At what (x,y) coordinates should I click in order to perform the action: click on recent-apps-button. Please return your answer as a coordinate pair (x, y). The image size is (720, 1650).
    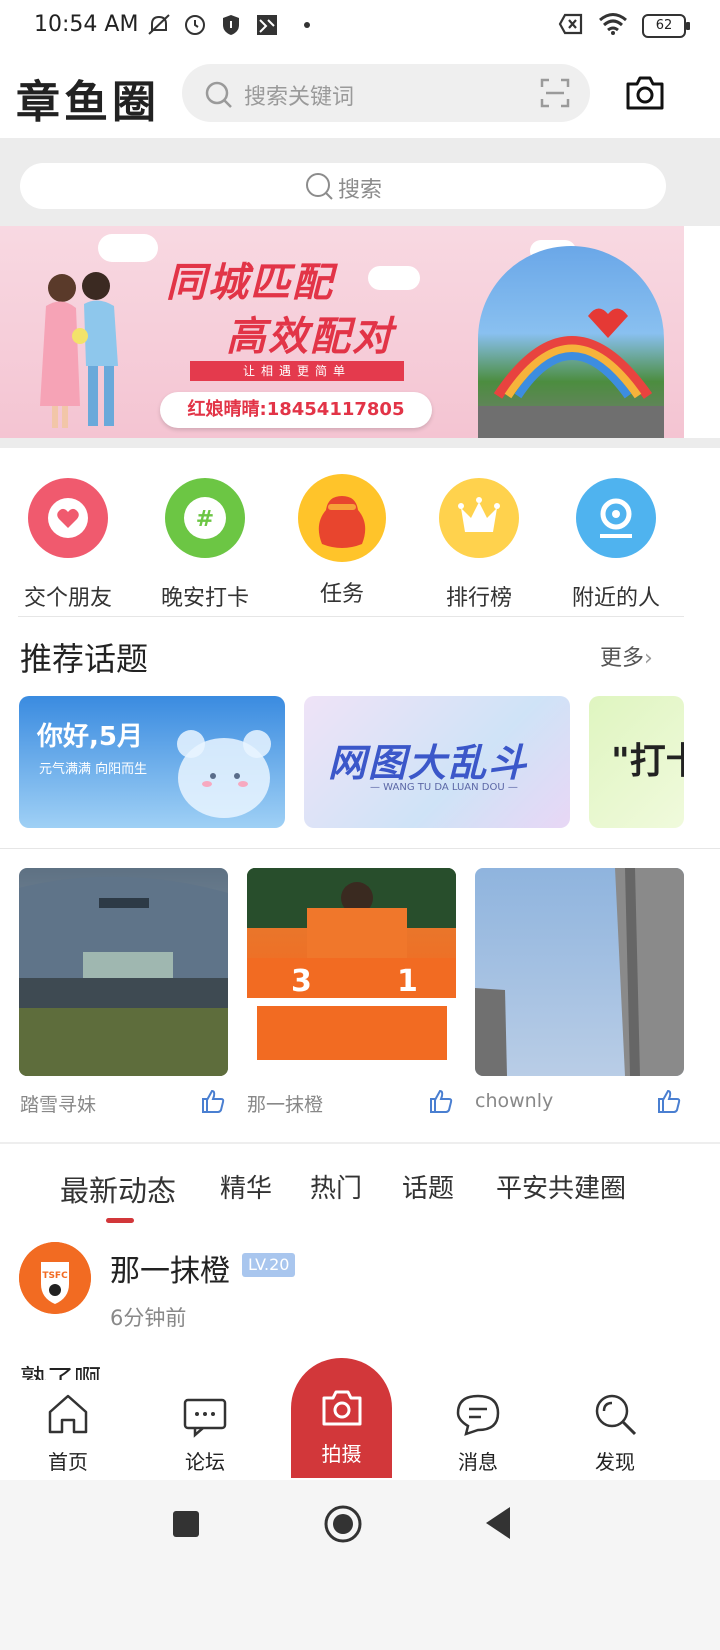
    Looking at the image, I should click on (186, 1524).